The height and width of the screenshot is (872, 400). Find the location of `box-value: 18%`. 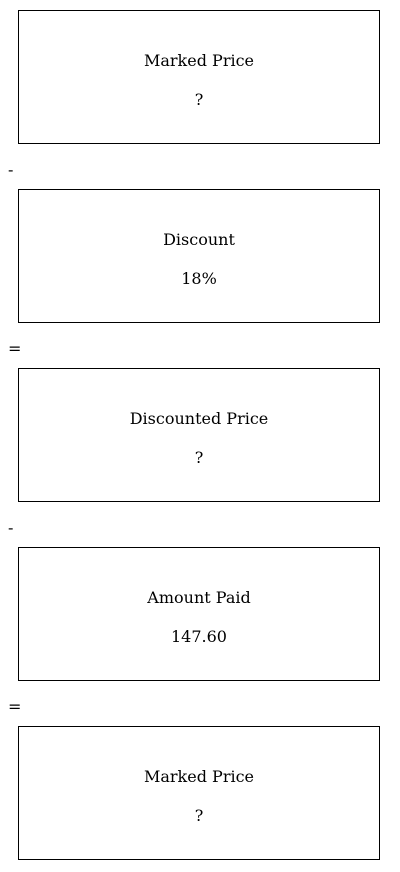

box-value: 18% is located at coordinates (199, 278).